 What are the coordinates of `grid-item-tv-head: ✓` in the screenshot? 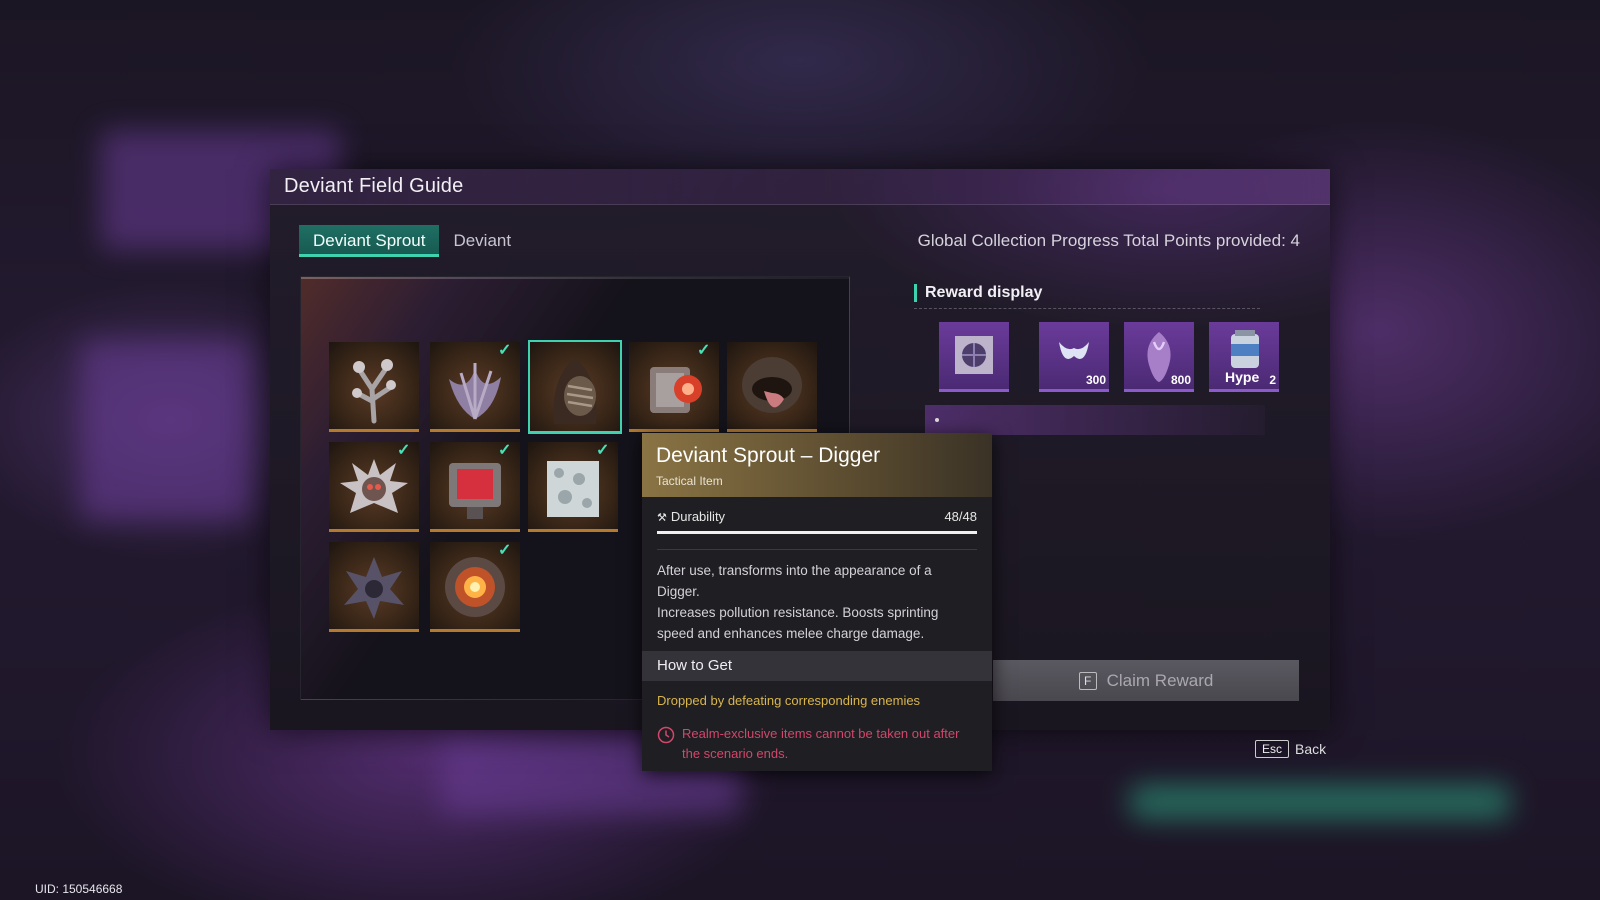 It's located at (475, 487).